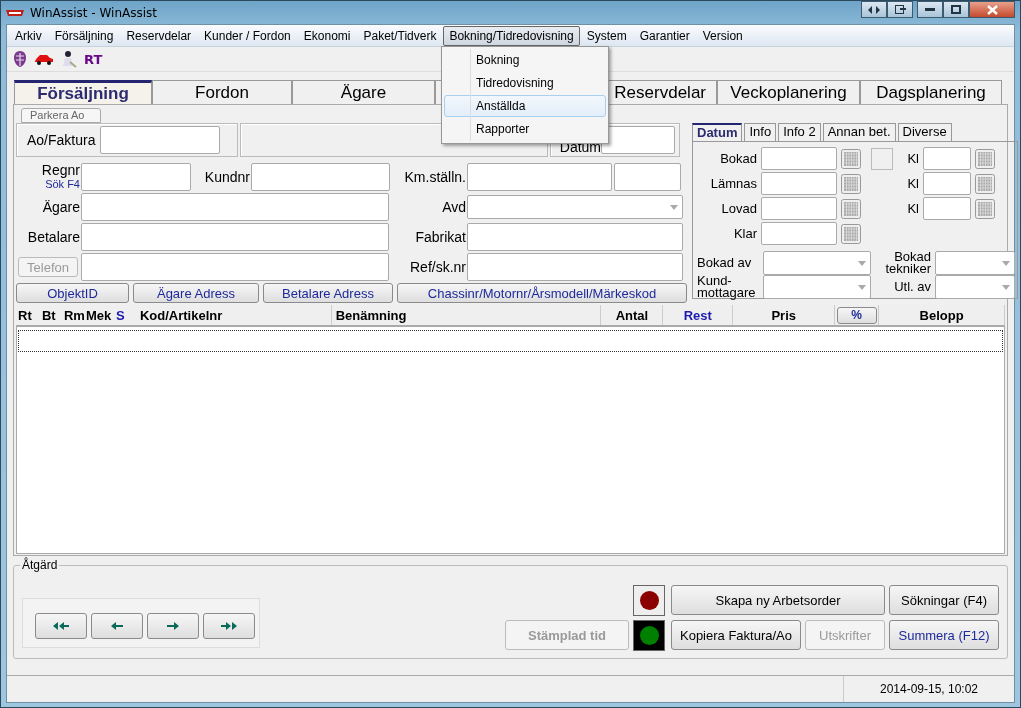 This screenshot has width=1021, height=708. Describe the element at coordinates (53, 237) in the screenshot. I see `field-label: Betalare` at that location.